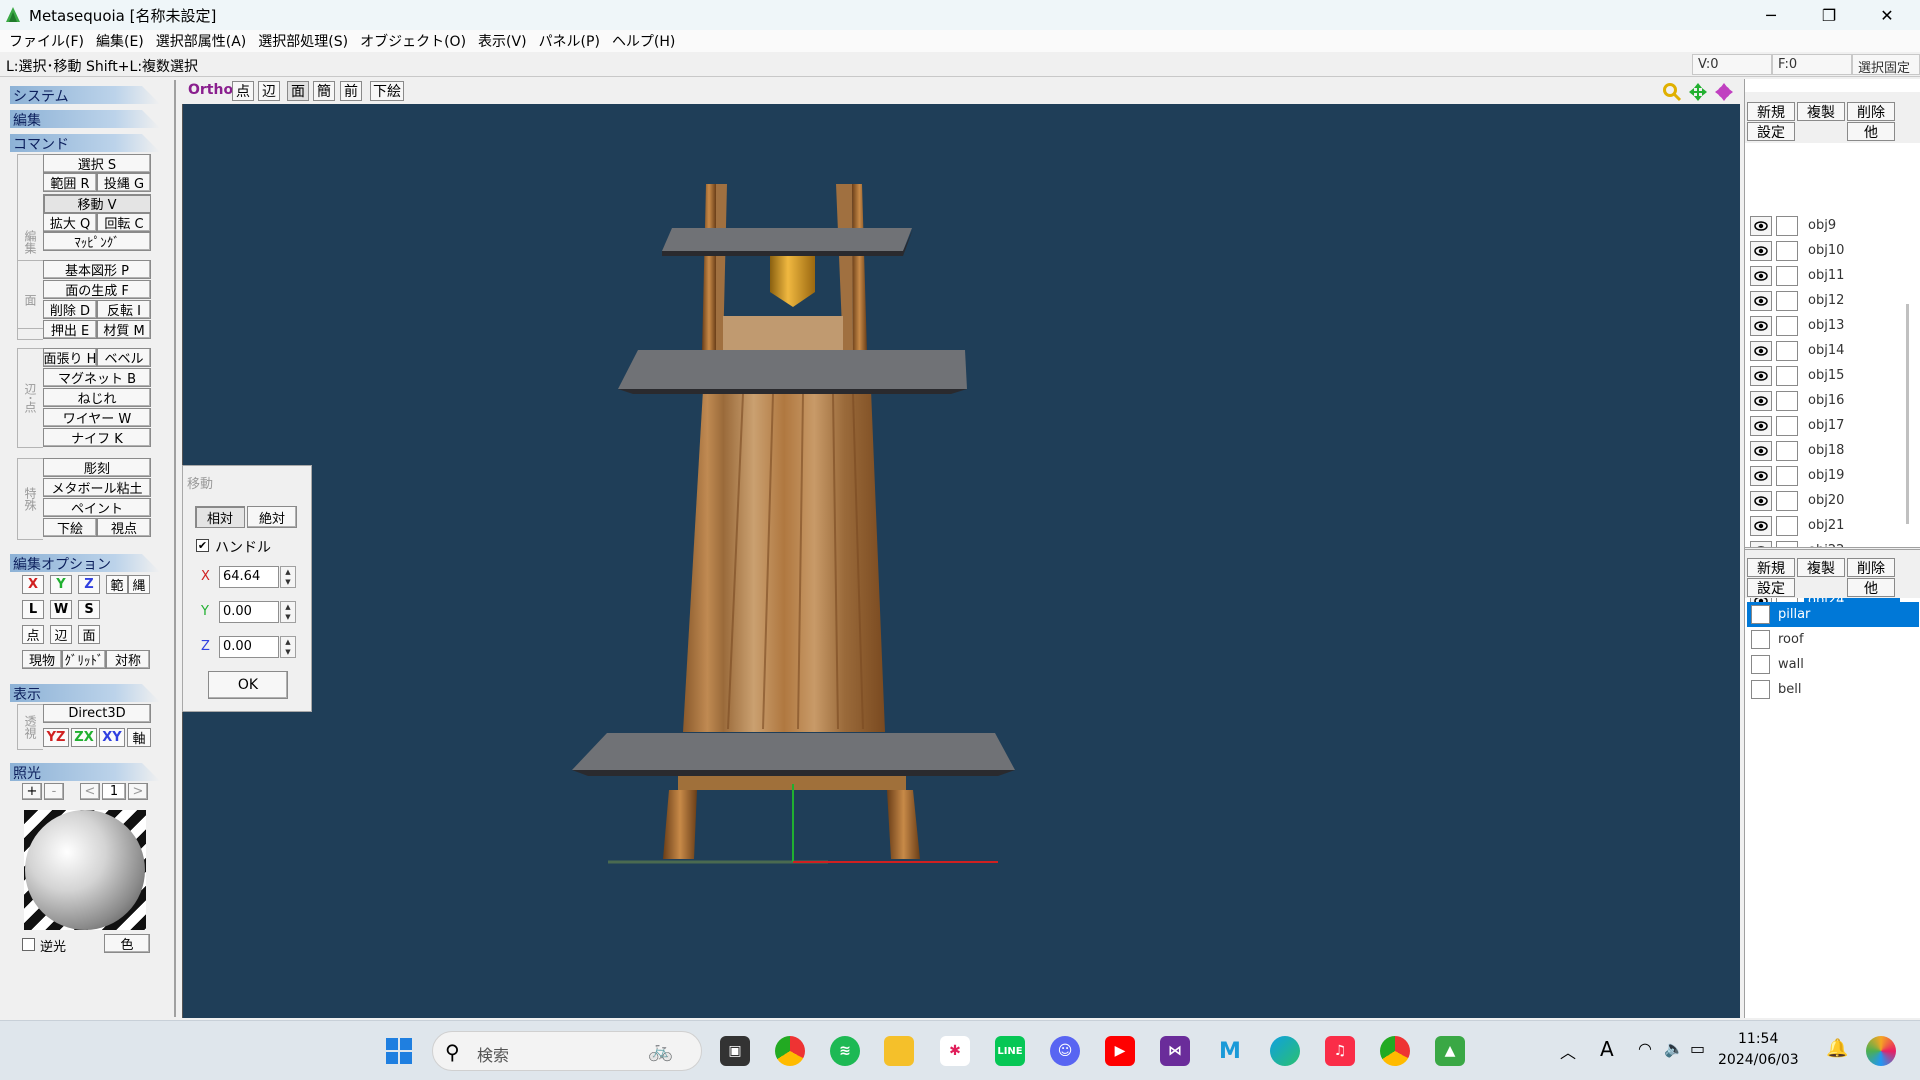 This screenshot has height=1080, width=1920. I want to click on battery-icon: ▭, so click(1697, 1048).